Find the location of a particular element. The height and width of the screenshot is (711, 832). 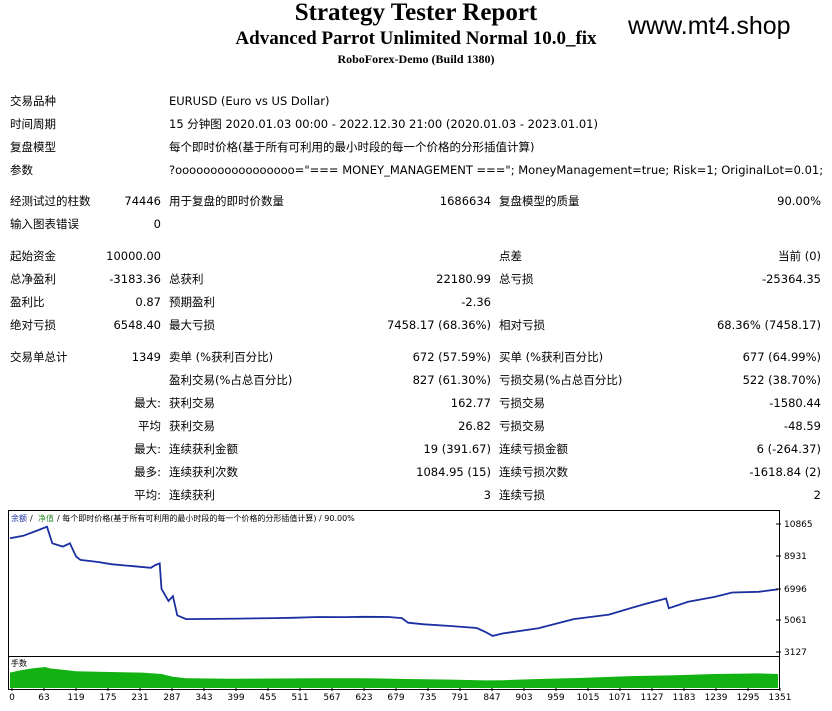

x-tick-label: 1351 is located at coordinates (780, 698).